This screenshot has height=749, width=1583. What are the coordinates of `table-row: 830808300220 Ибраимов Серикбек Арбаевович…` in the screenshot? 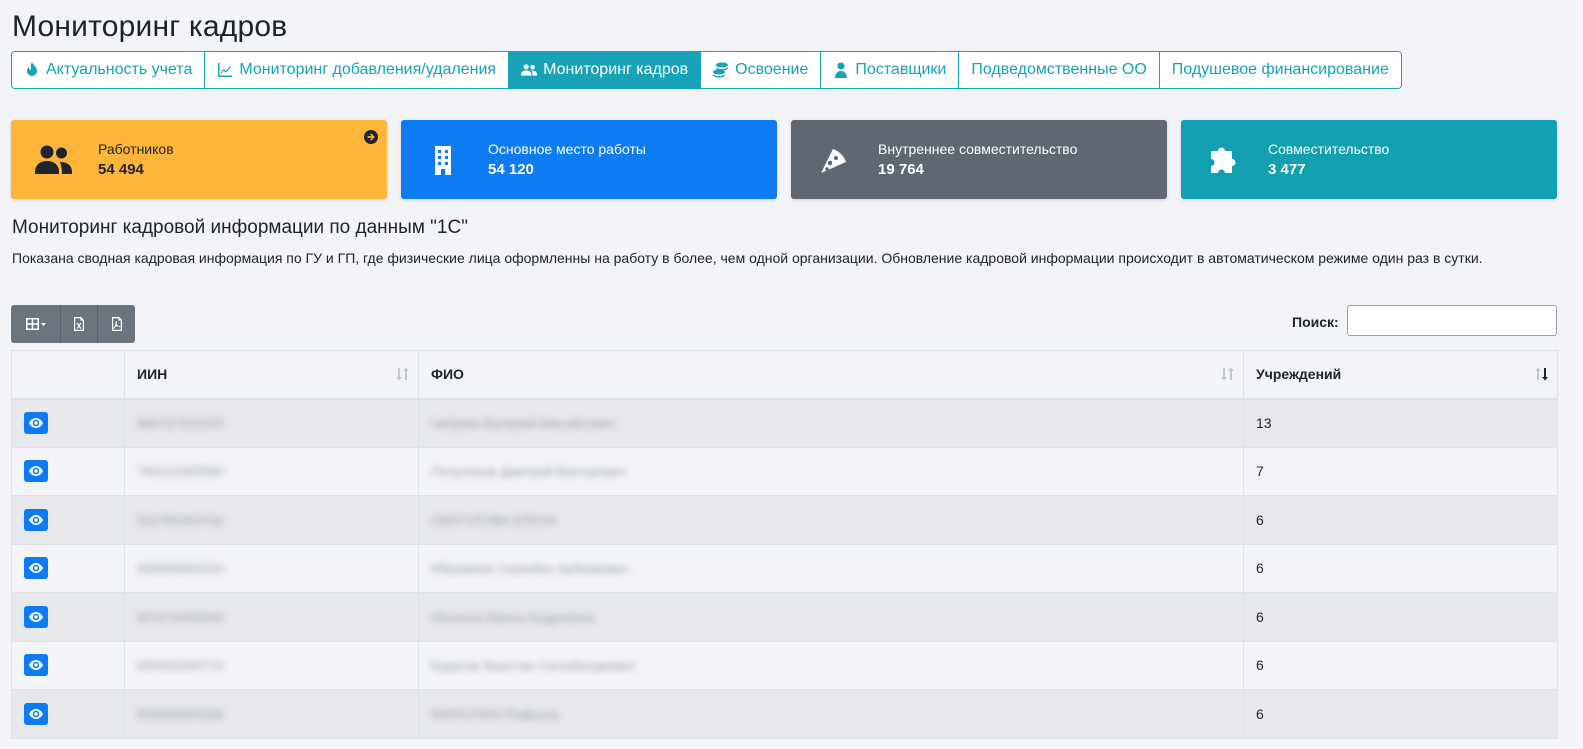 It's located at (784, 568).